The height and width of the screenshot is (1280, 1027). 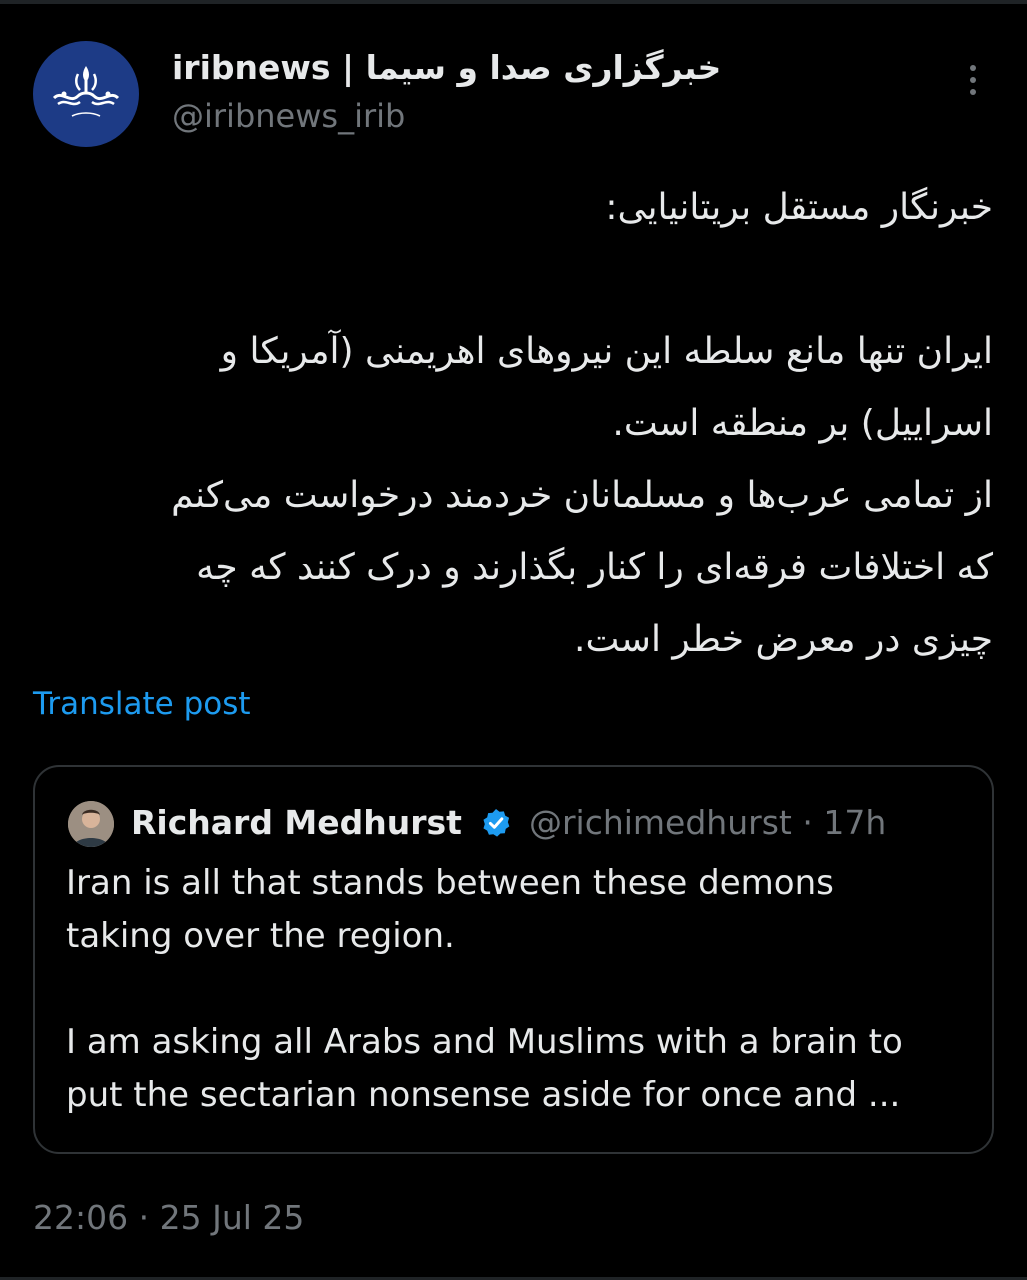 I want to click on irib-logo-icon, so click(x=86, y=91).